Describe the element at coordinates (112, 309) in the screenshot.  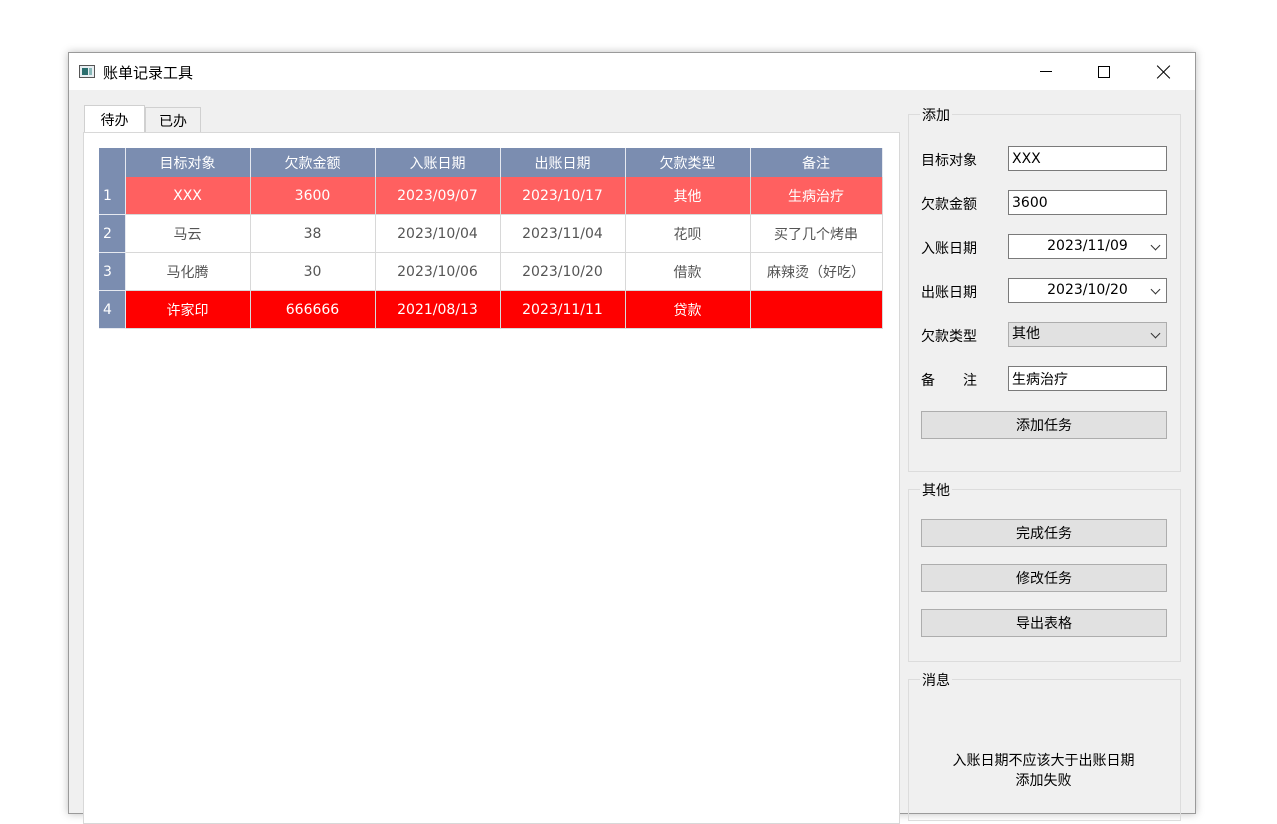
I see `row-number: 4` at that location.